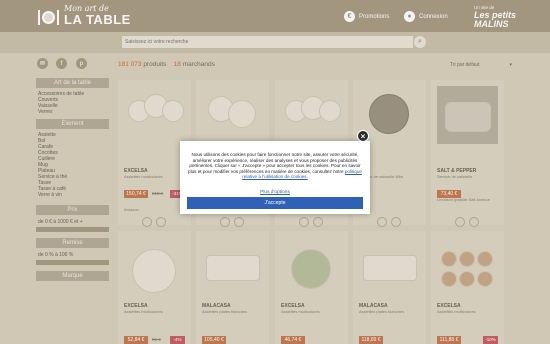 The image size is (550, 344). I want to click on promotions-link: € Promotions, so click(366, 16).